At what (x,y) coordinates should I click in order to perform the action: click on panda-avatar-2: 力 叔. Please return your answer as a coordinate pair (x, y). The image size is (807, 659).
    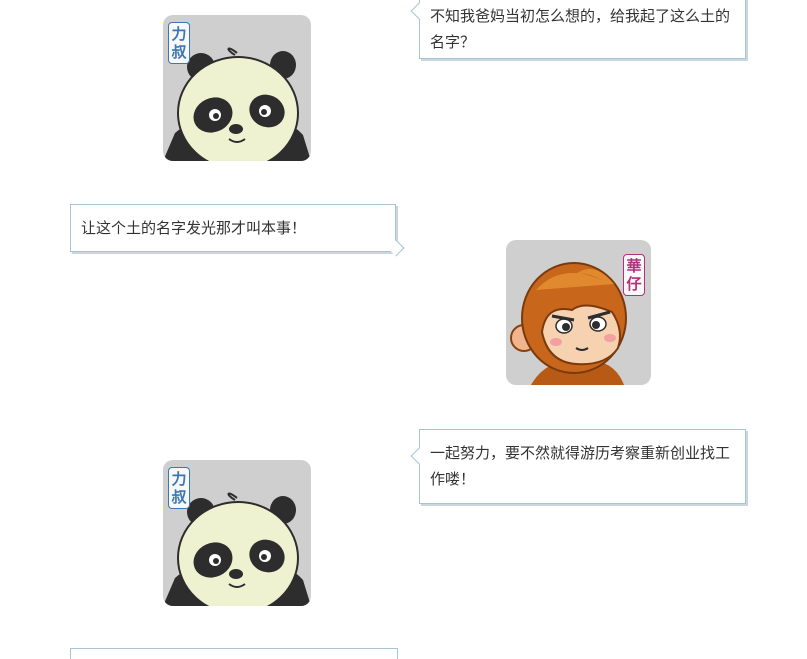
    Looking at the image, I should click on (237, 533).